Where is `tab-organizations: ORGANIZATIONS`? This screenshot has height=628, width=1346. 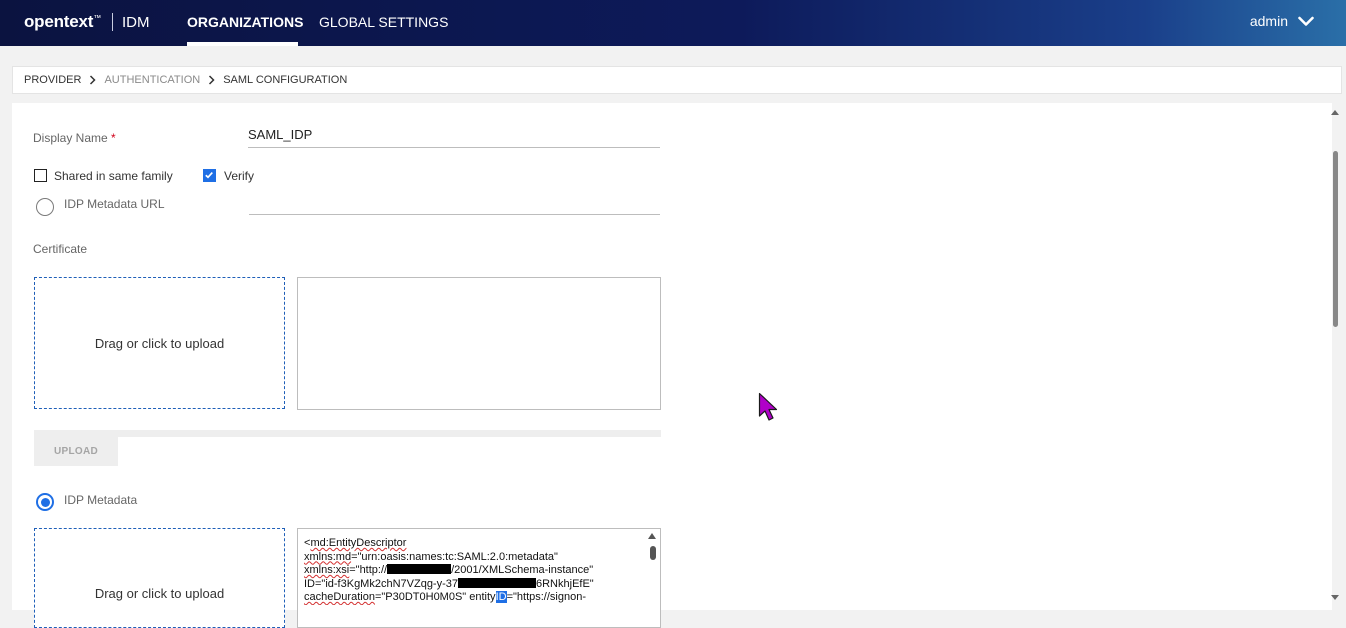
tab-organizations: ORGANIZATIONS is located at coordinates (245, 22).